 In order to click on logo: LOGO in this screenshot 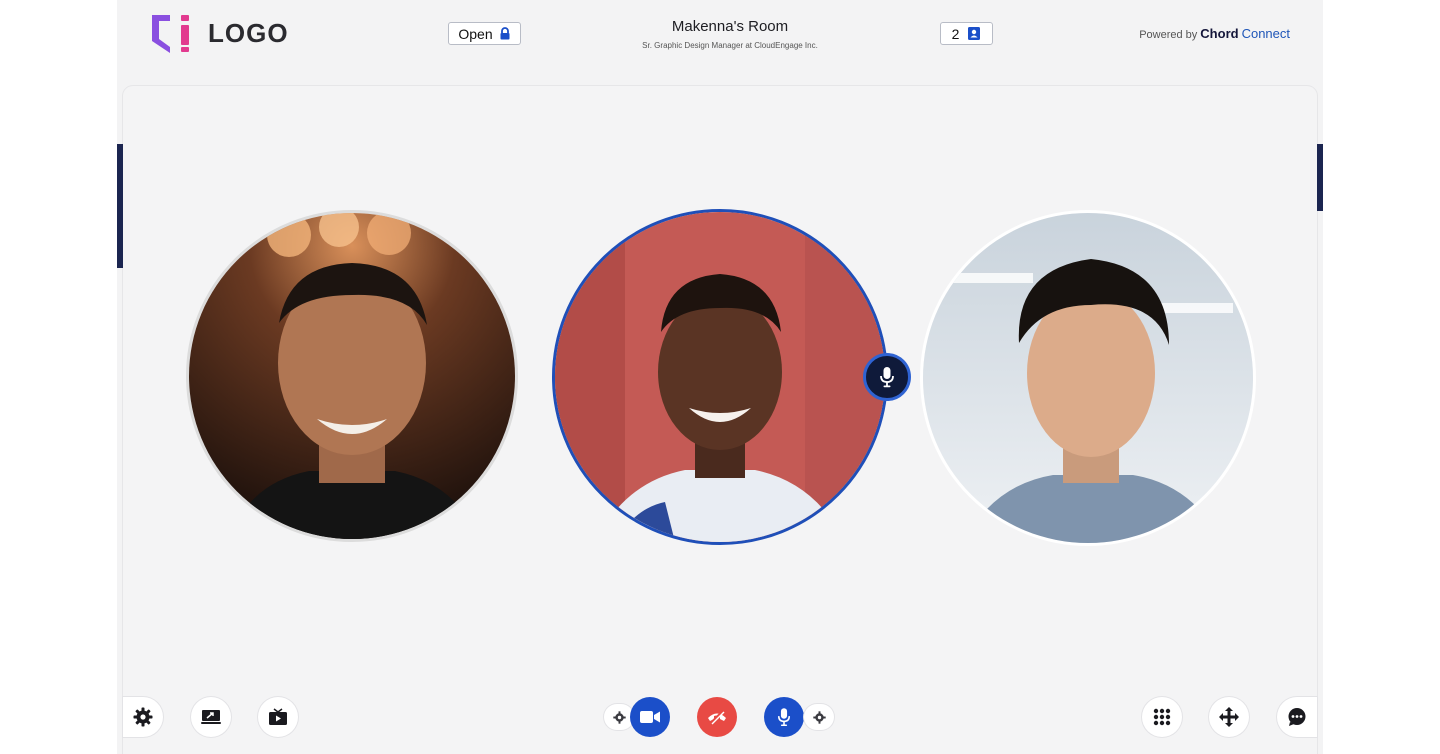, I will do `click(219, 33)`.